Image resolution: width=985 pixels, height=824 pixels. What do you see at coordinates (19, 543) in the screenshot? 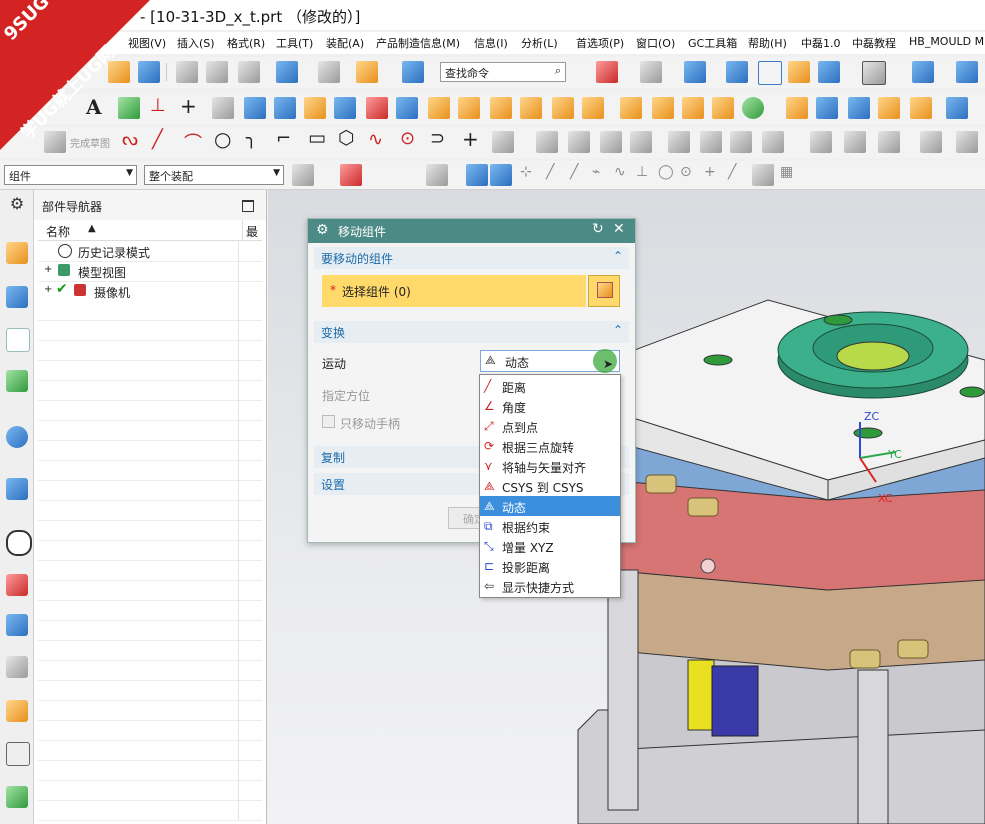
I see `history-clock-icon` at bounding box center [19, 543].